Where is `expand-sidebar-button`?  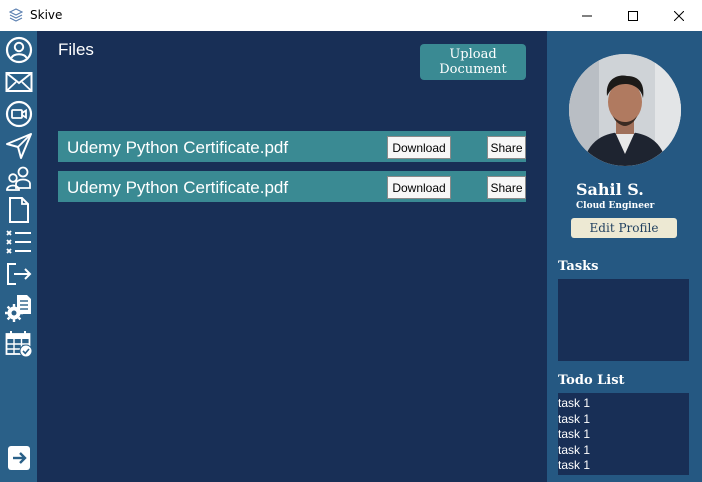 expand-sidebar-button is located at coordinates (18, 457).